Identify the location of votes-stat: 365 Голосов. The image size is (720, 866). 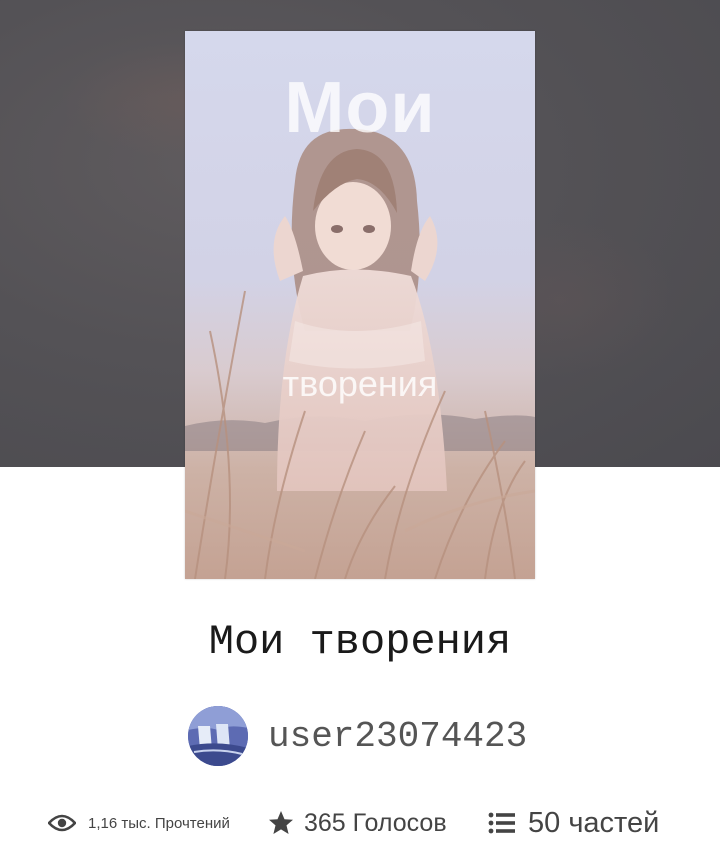
(357, 823).